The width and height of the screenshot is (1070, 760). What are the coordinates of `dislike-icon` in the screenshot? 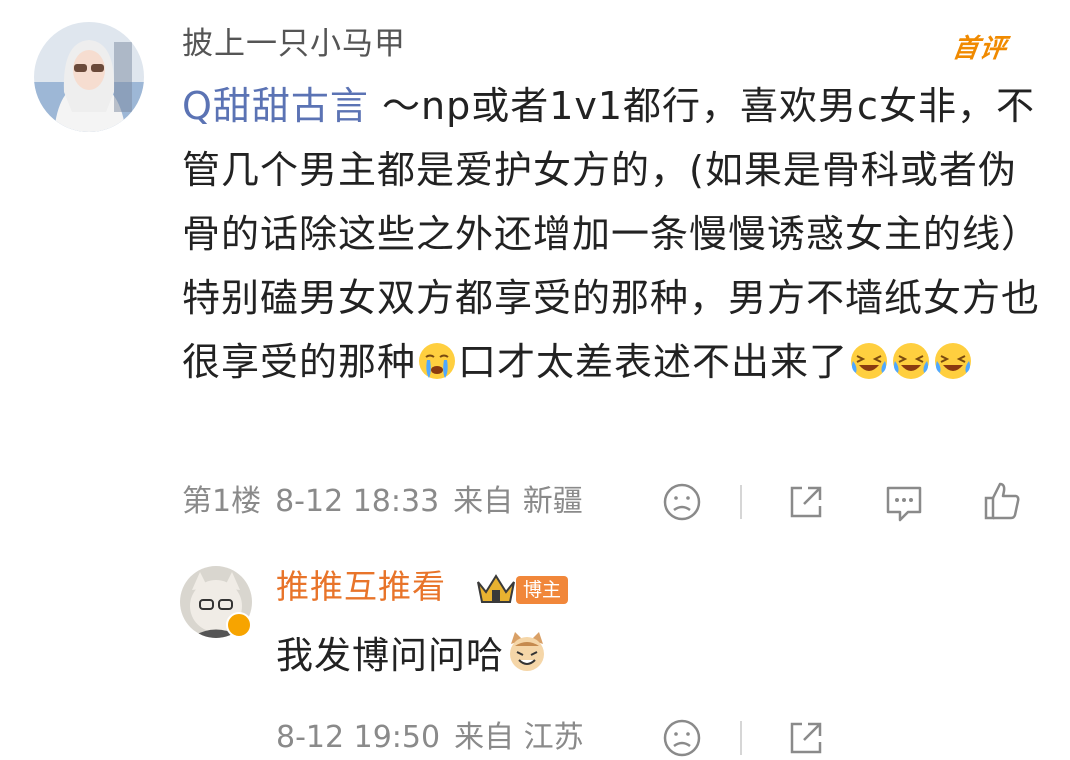 It's located at (682, 502).